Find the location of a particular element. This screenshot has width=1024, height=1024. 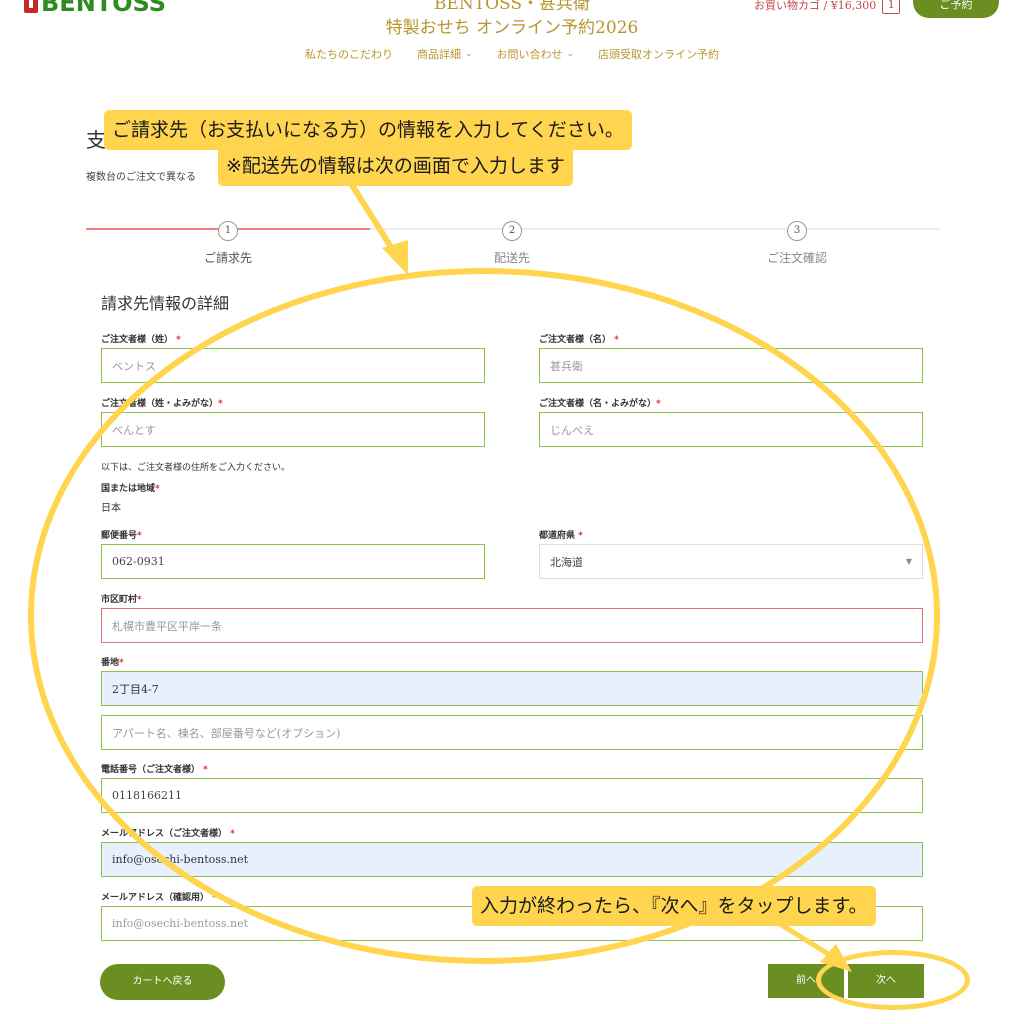

logo-text: BENTOSS is located at coordinates (104, 8).